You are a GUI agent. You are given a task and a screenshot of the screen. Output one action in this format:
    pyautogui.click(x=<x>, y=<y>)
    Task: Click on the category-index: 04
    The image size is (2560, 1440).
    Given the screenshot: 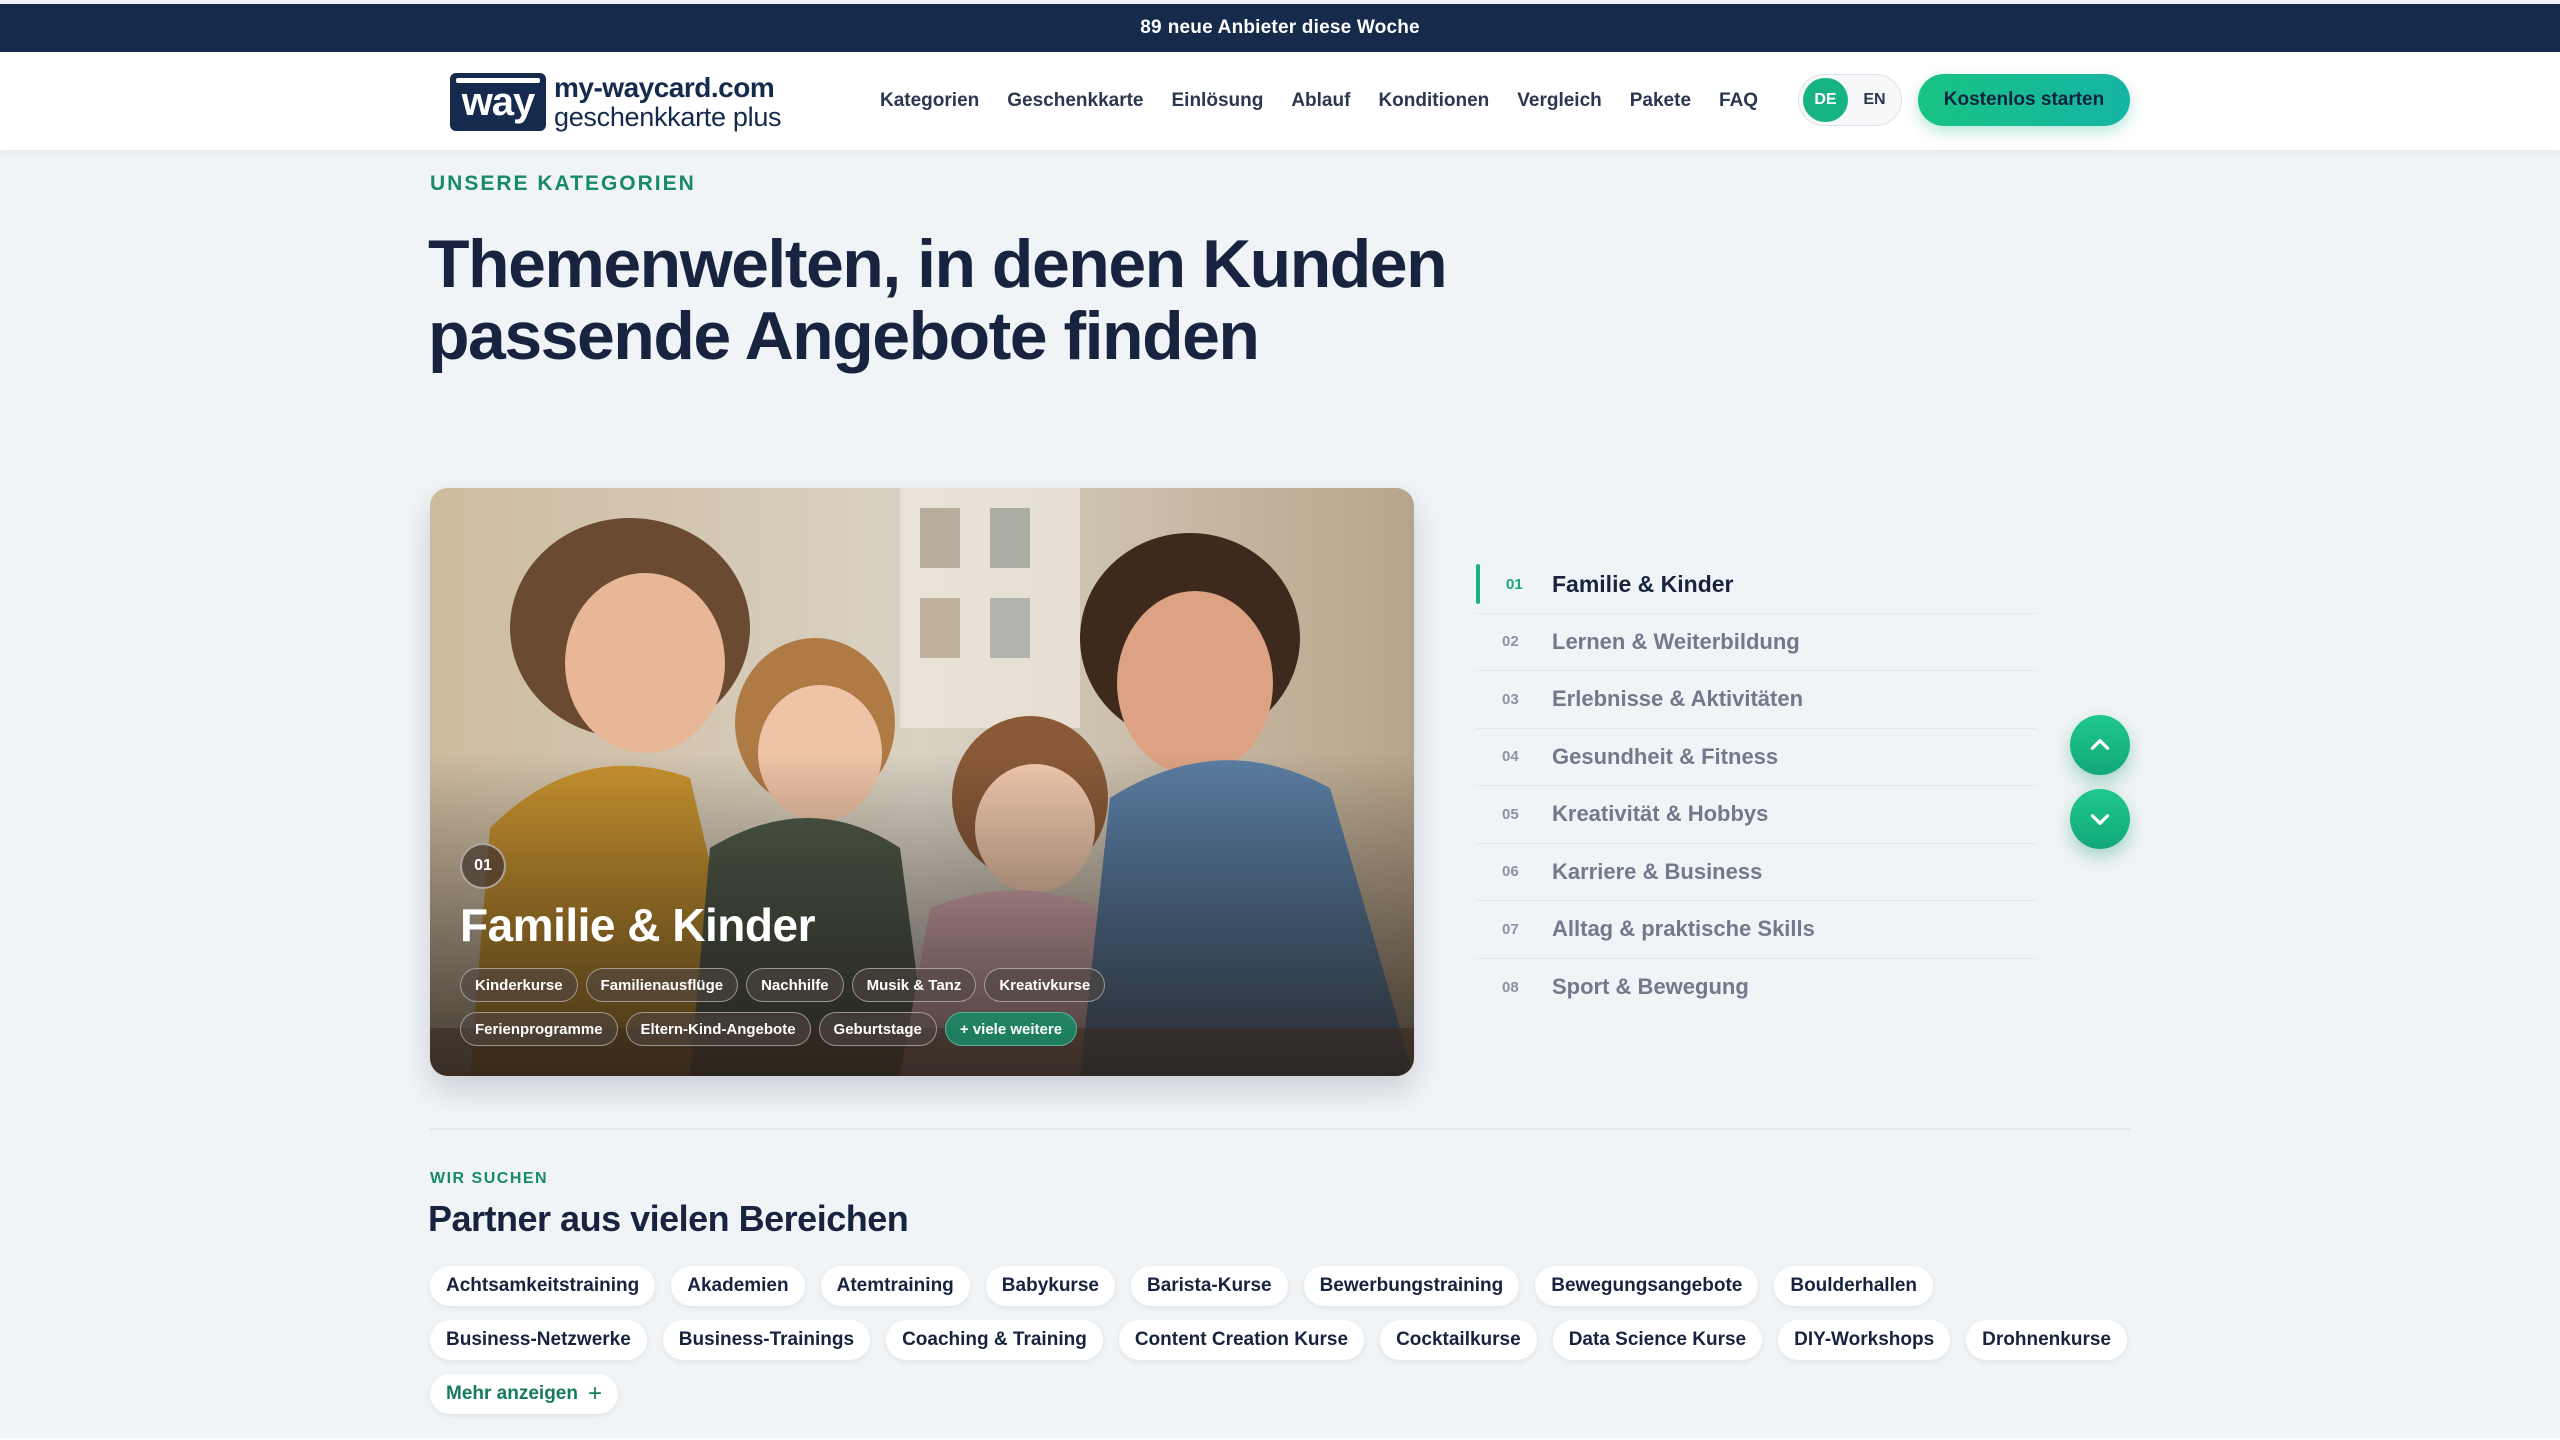 What is the action you would take?
    pyautogui.click(x=1510, y=757)
    